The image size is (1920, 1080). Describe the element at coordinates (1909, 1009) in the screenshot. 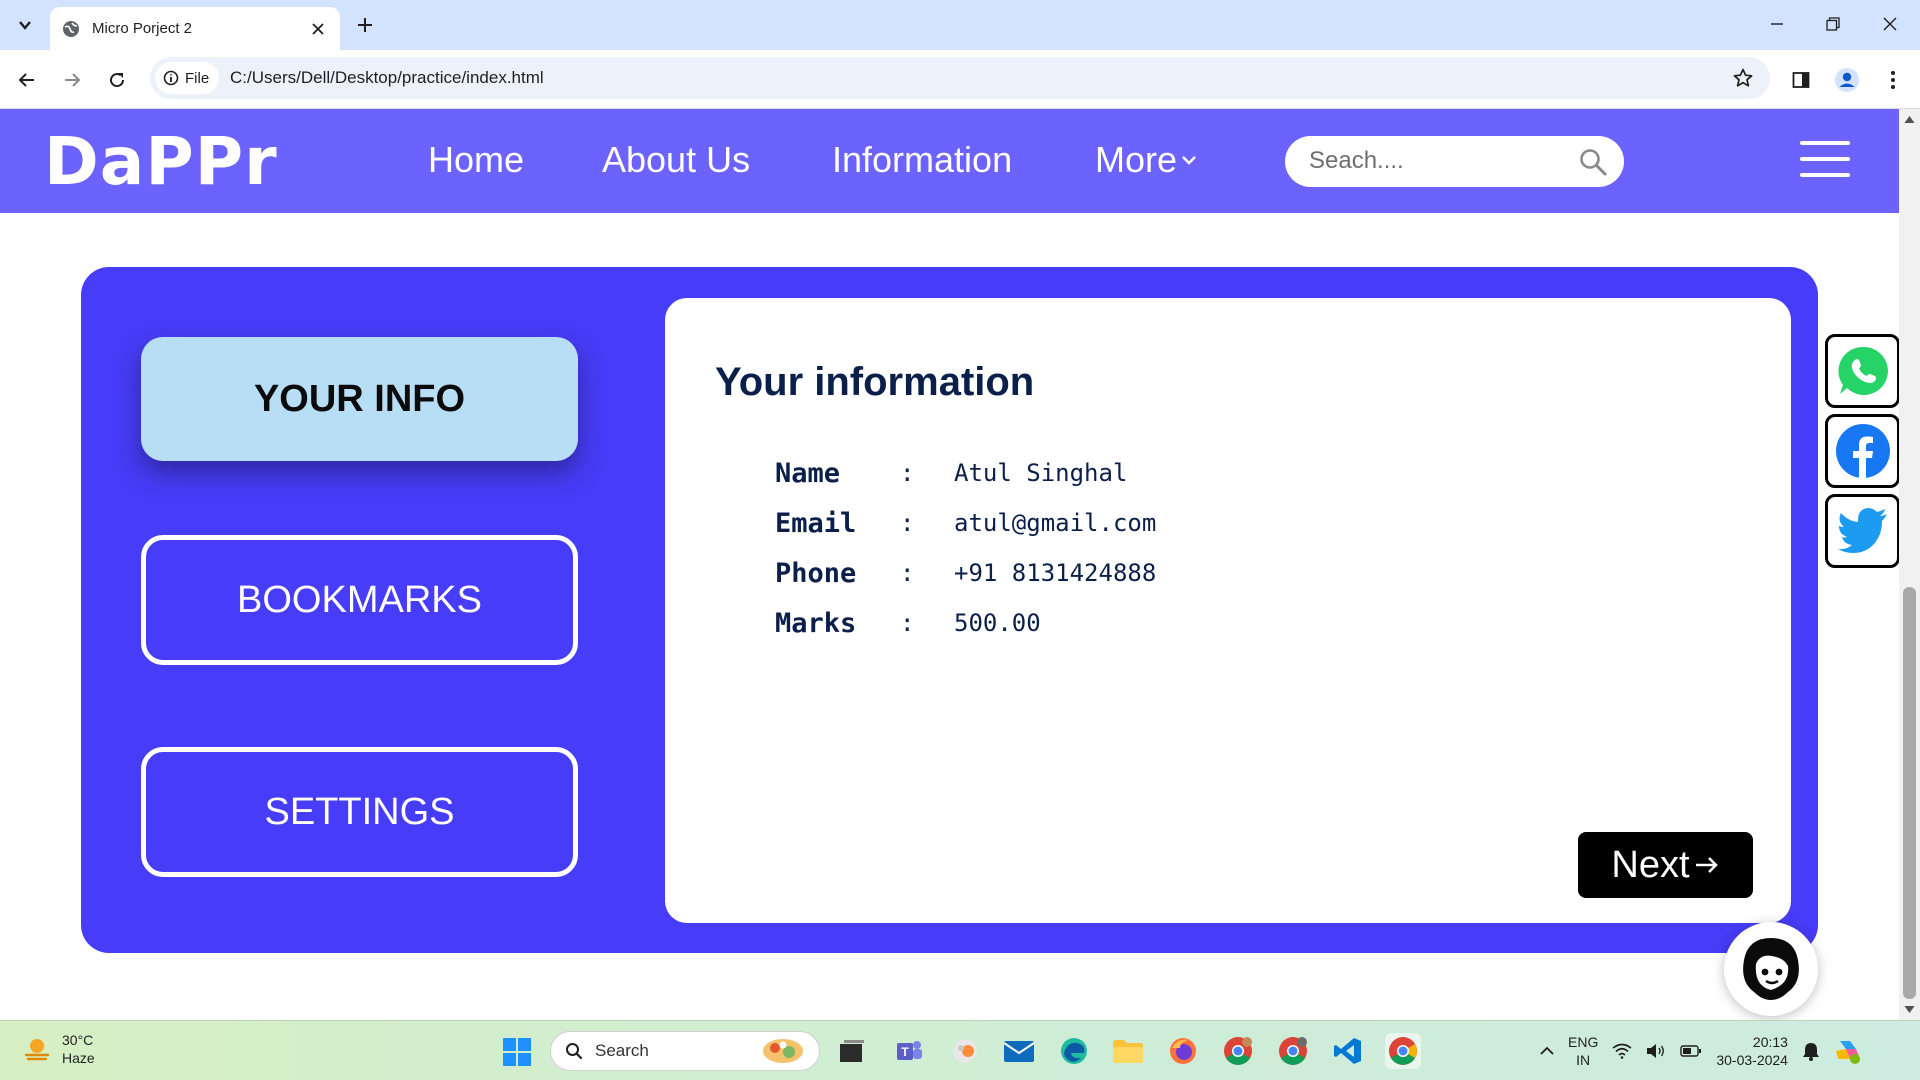

I see `scroll-down-arrow-icon` at that location.